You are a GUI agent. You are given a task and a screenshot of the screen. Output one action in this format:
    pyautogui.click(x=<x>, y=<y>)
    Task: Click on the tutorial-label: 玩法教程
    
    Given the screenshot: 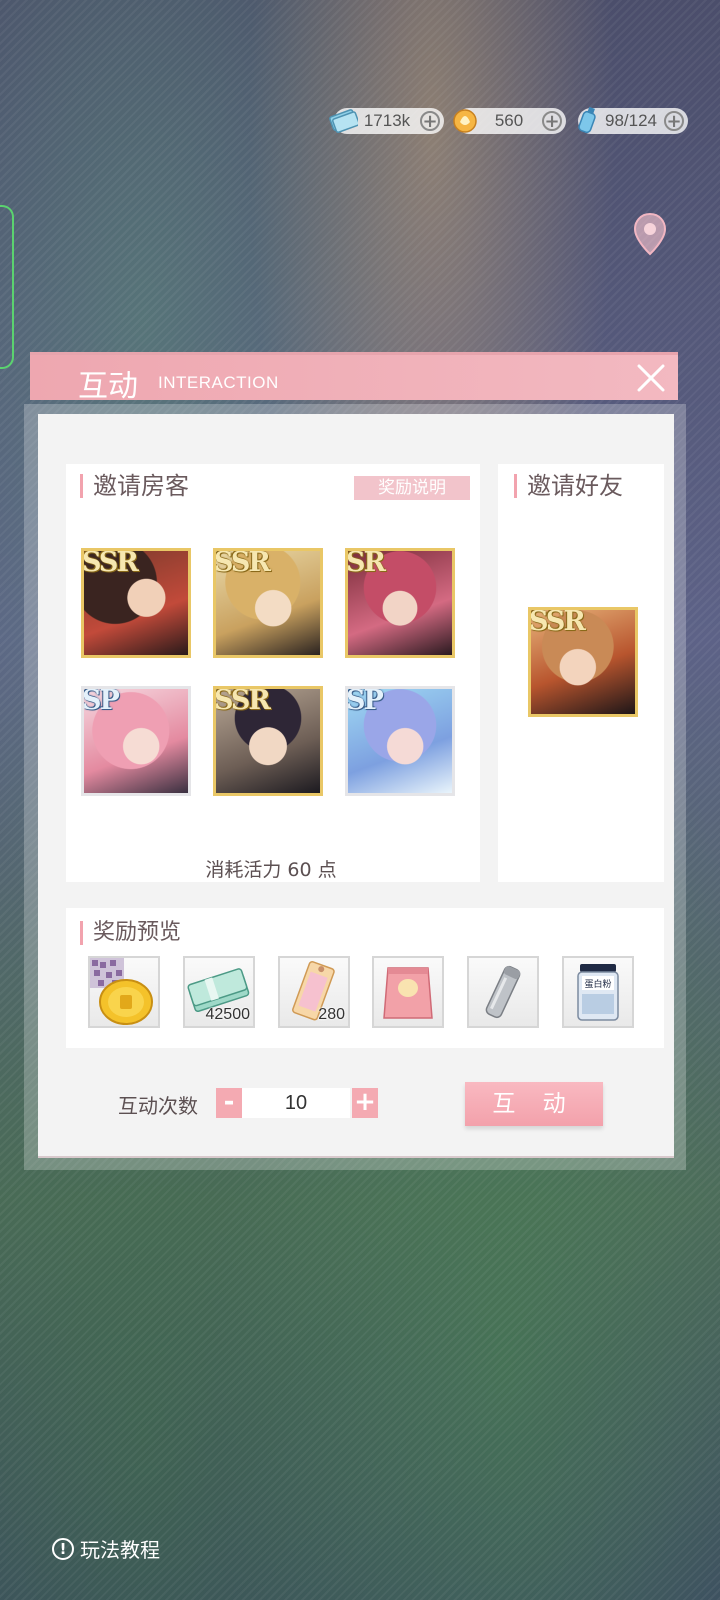 What is the action you would take?
    pyautogui.click(x=120, y=1550)
    